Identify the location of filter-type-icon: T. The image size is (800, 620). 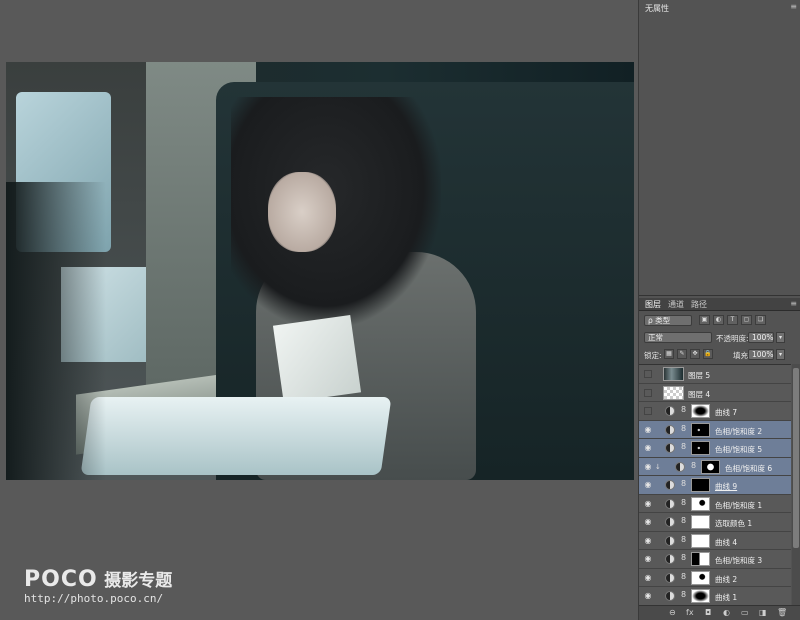
(732, 320).